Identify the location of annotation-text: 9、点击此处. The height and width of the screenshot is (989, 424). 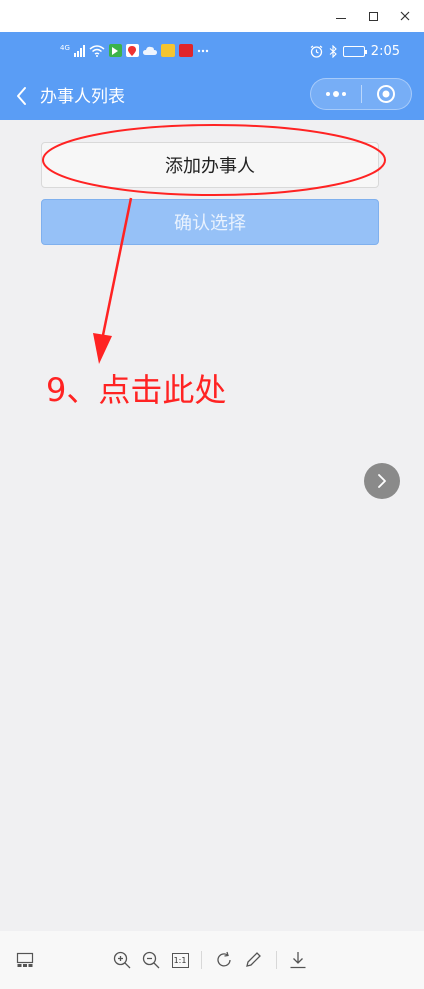
(136, 390).